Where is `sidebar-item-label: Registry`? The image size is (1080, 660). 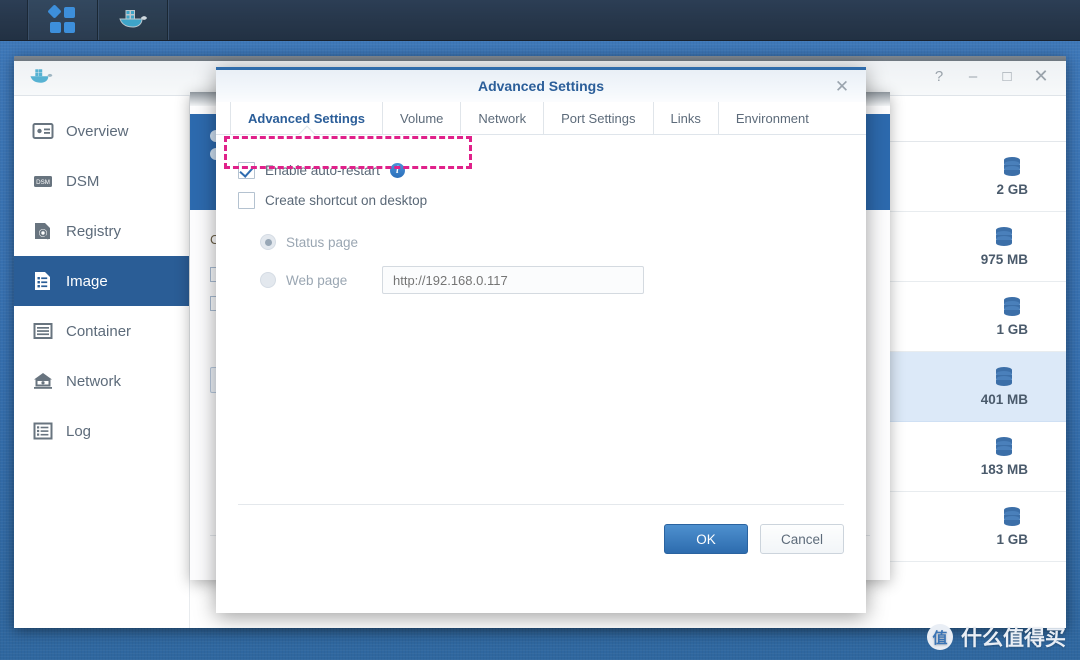 sidebar-item-label: Registry is located at coordinates (94, 231).